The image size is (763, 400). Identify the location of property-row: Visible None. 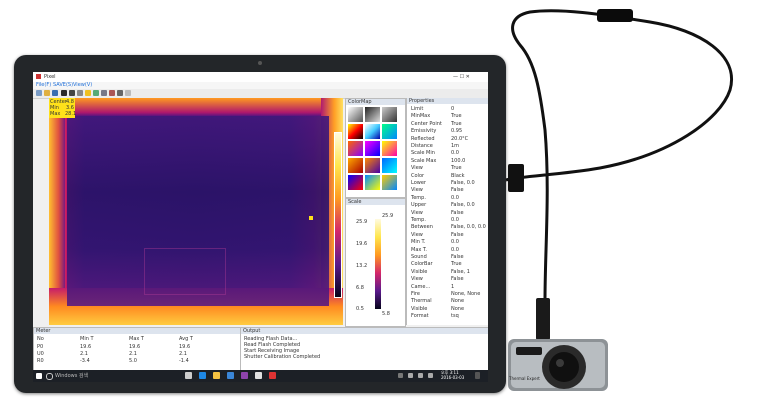
(447, 309).